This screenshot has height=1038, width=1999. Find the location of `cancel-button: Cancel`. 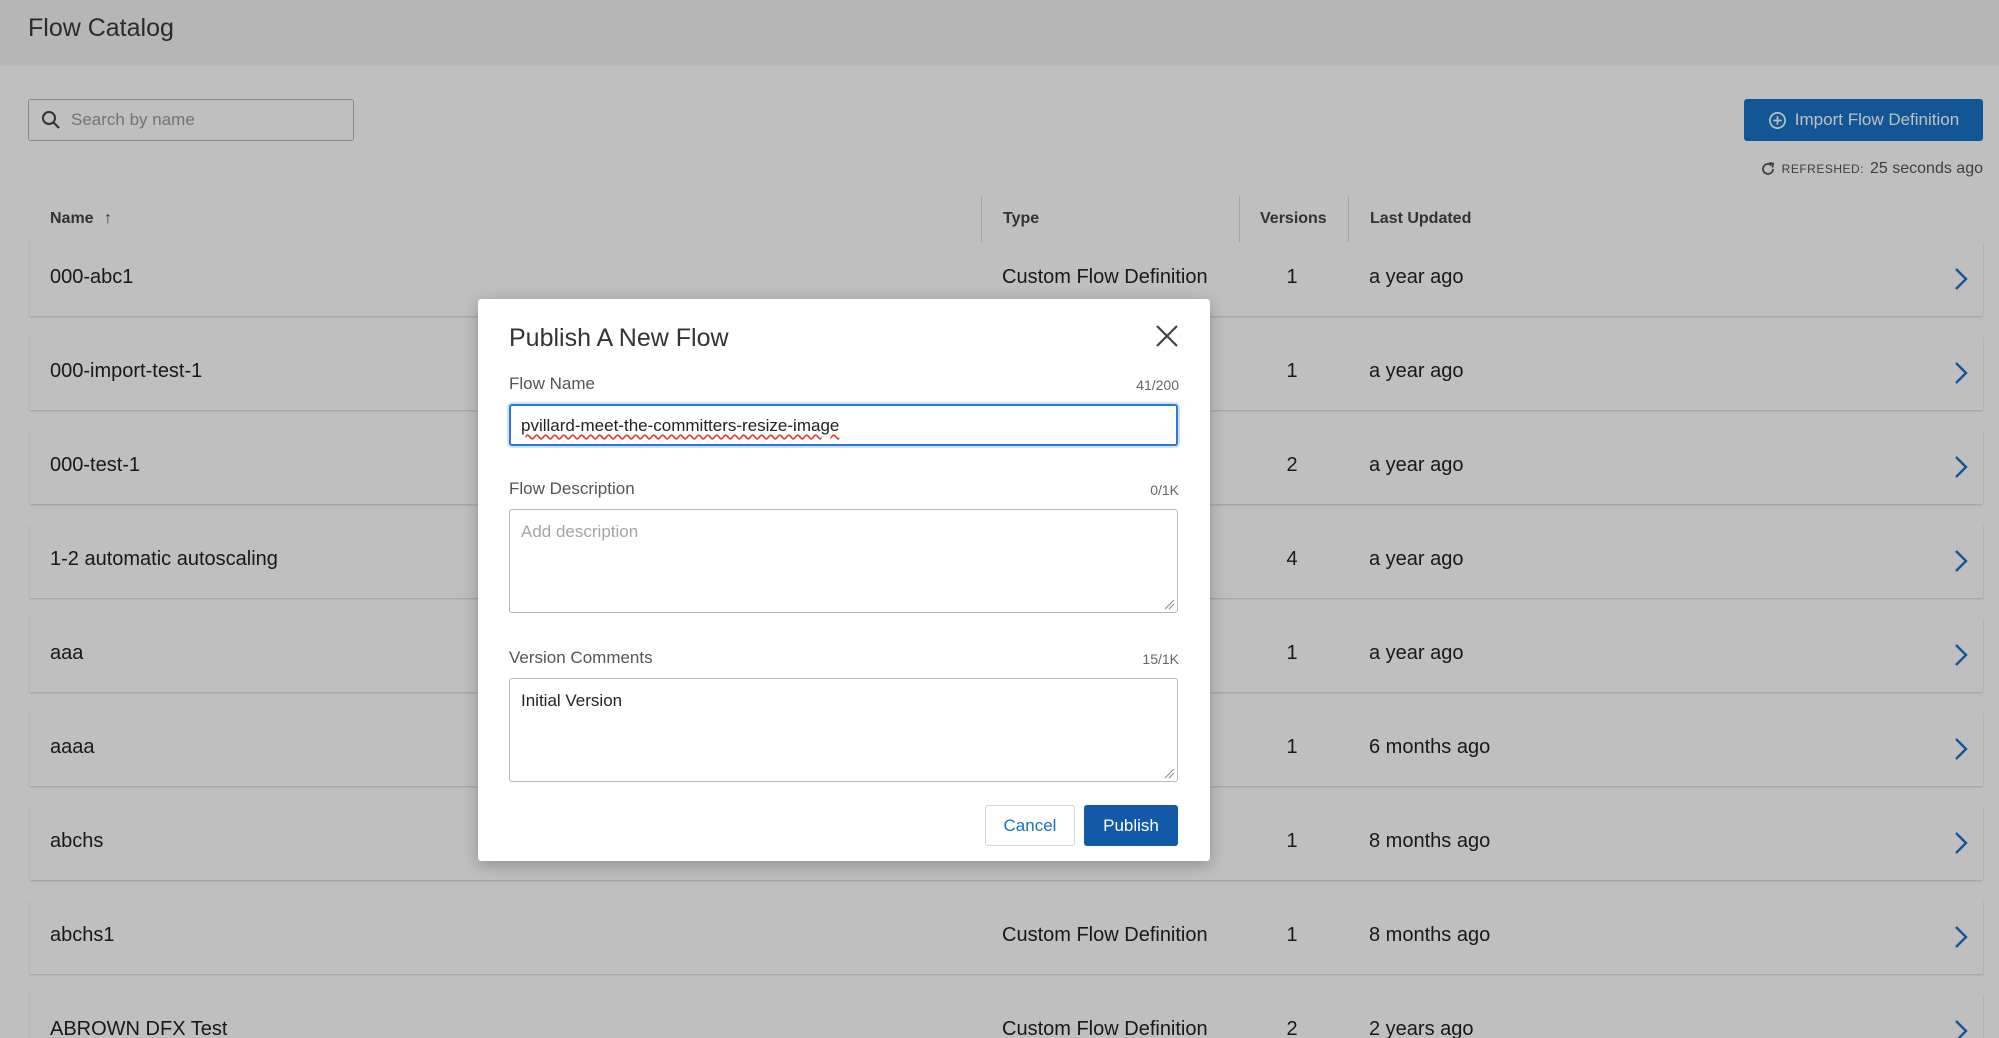

cancel-button: Cancel is located at coordinates (1030, 825).